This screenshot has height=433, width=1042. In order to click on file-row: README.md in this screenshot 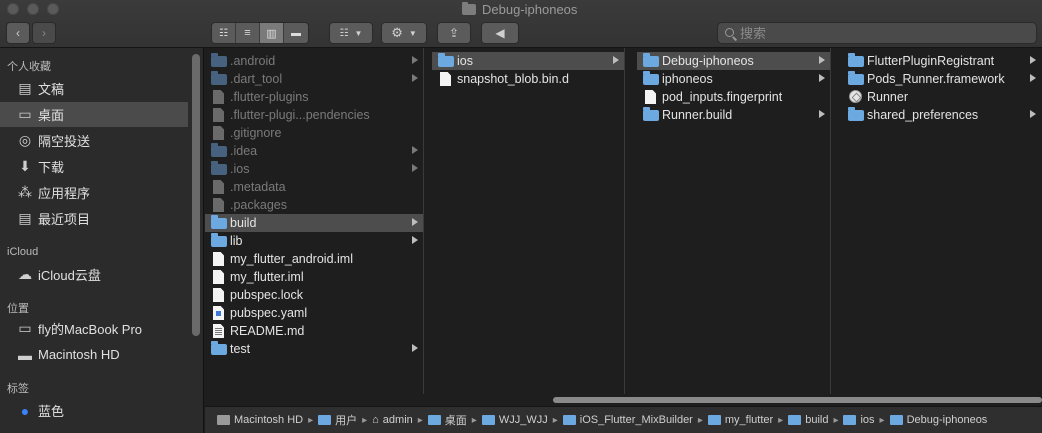, I will do `click(314, 331)`.